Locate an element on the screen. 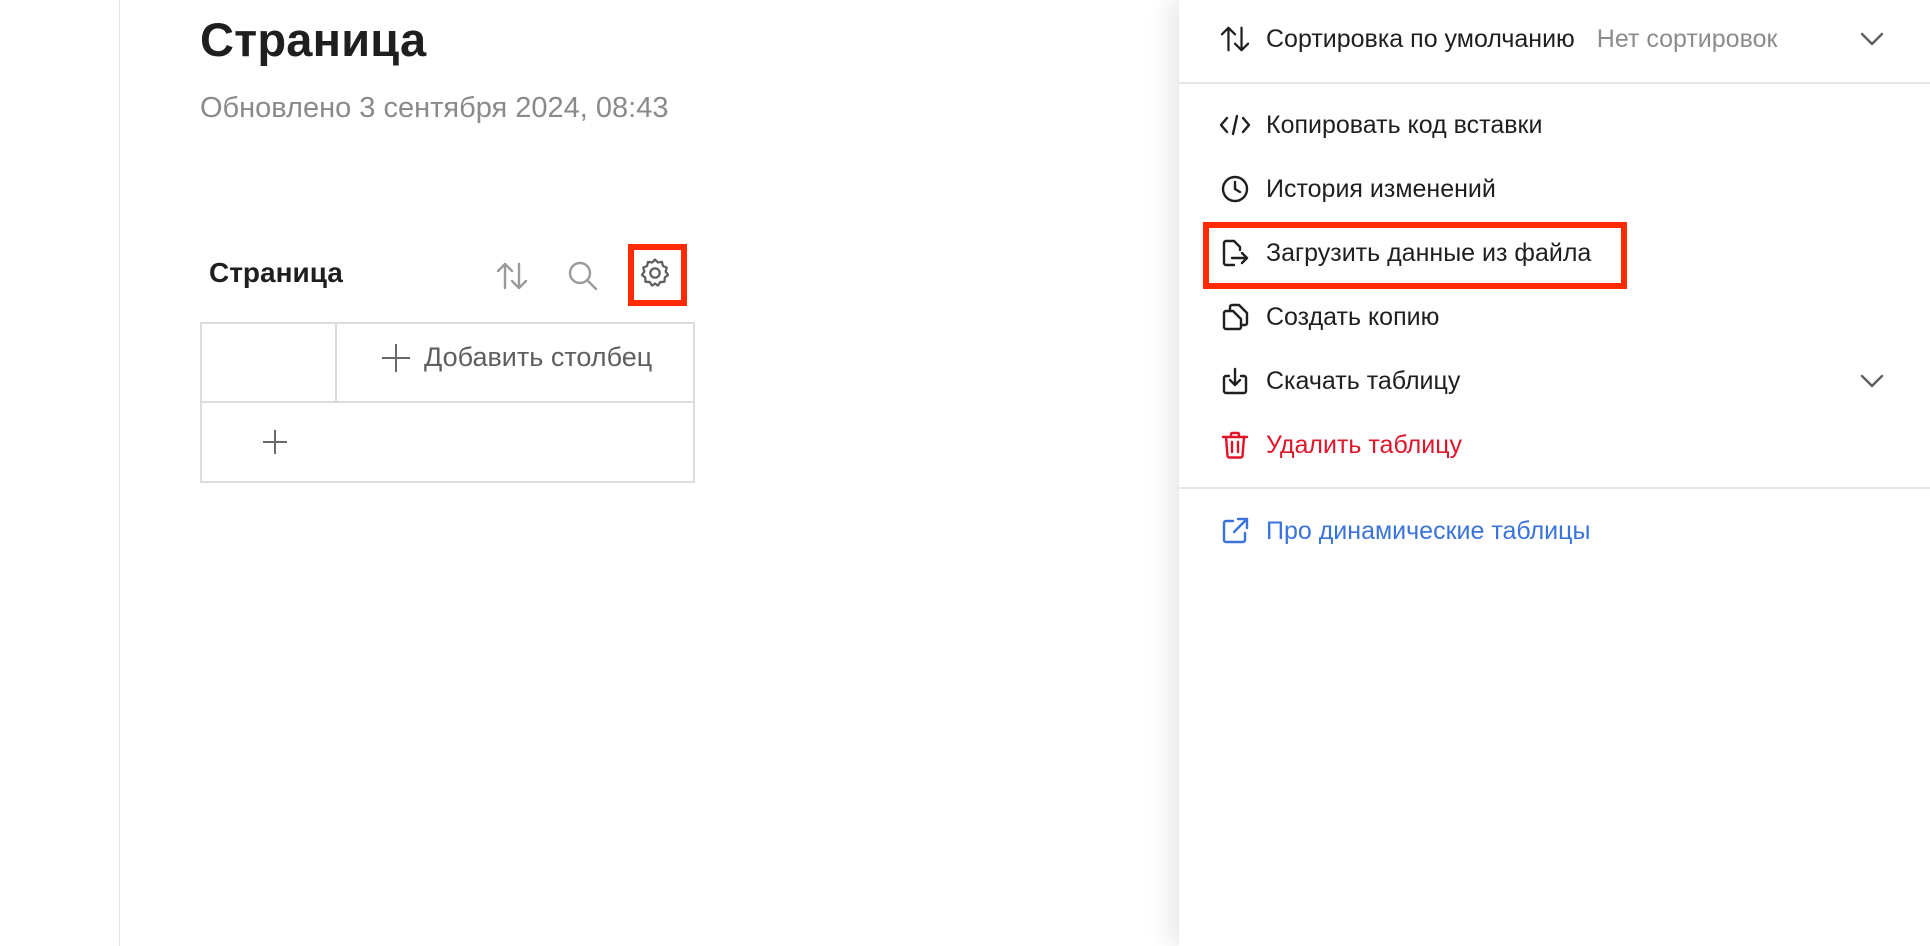 The width and height of the screenshot is (1930, 946). gear-icon is located at coordinates (655, 273).